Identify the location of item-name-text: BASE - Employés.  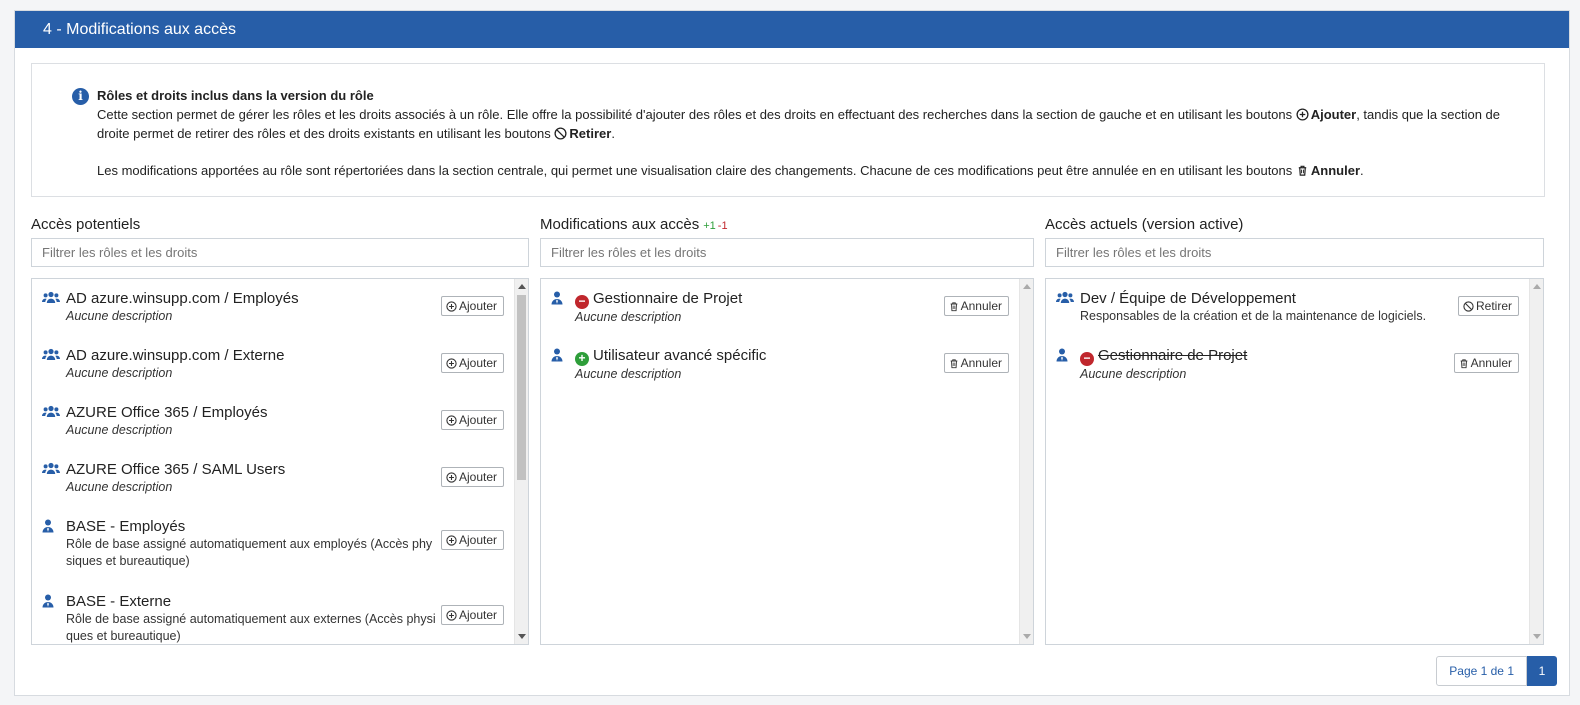
(126, 526).